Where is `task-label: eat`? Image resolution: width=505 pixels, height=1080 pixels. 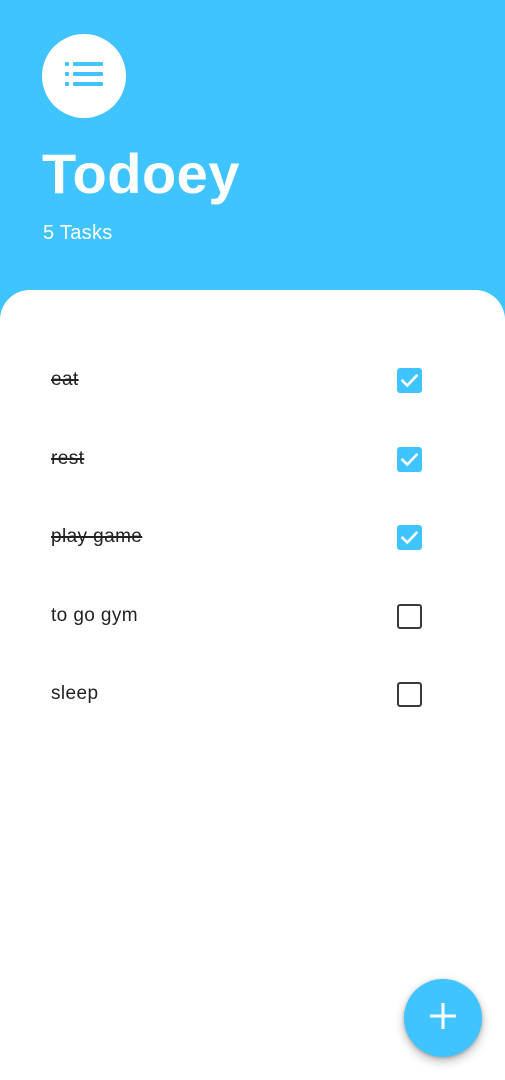
task-label: eat is located at coordinates (65, 379).